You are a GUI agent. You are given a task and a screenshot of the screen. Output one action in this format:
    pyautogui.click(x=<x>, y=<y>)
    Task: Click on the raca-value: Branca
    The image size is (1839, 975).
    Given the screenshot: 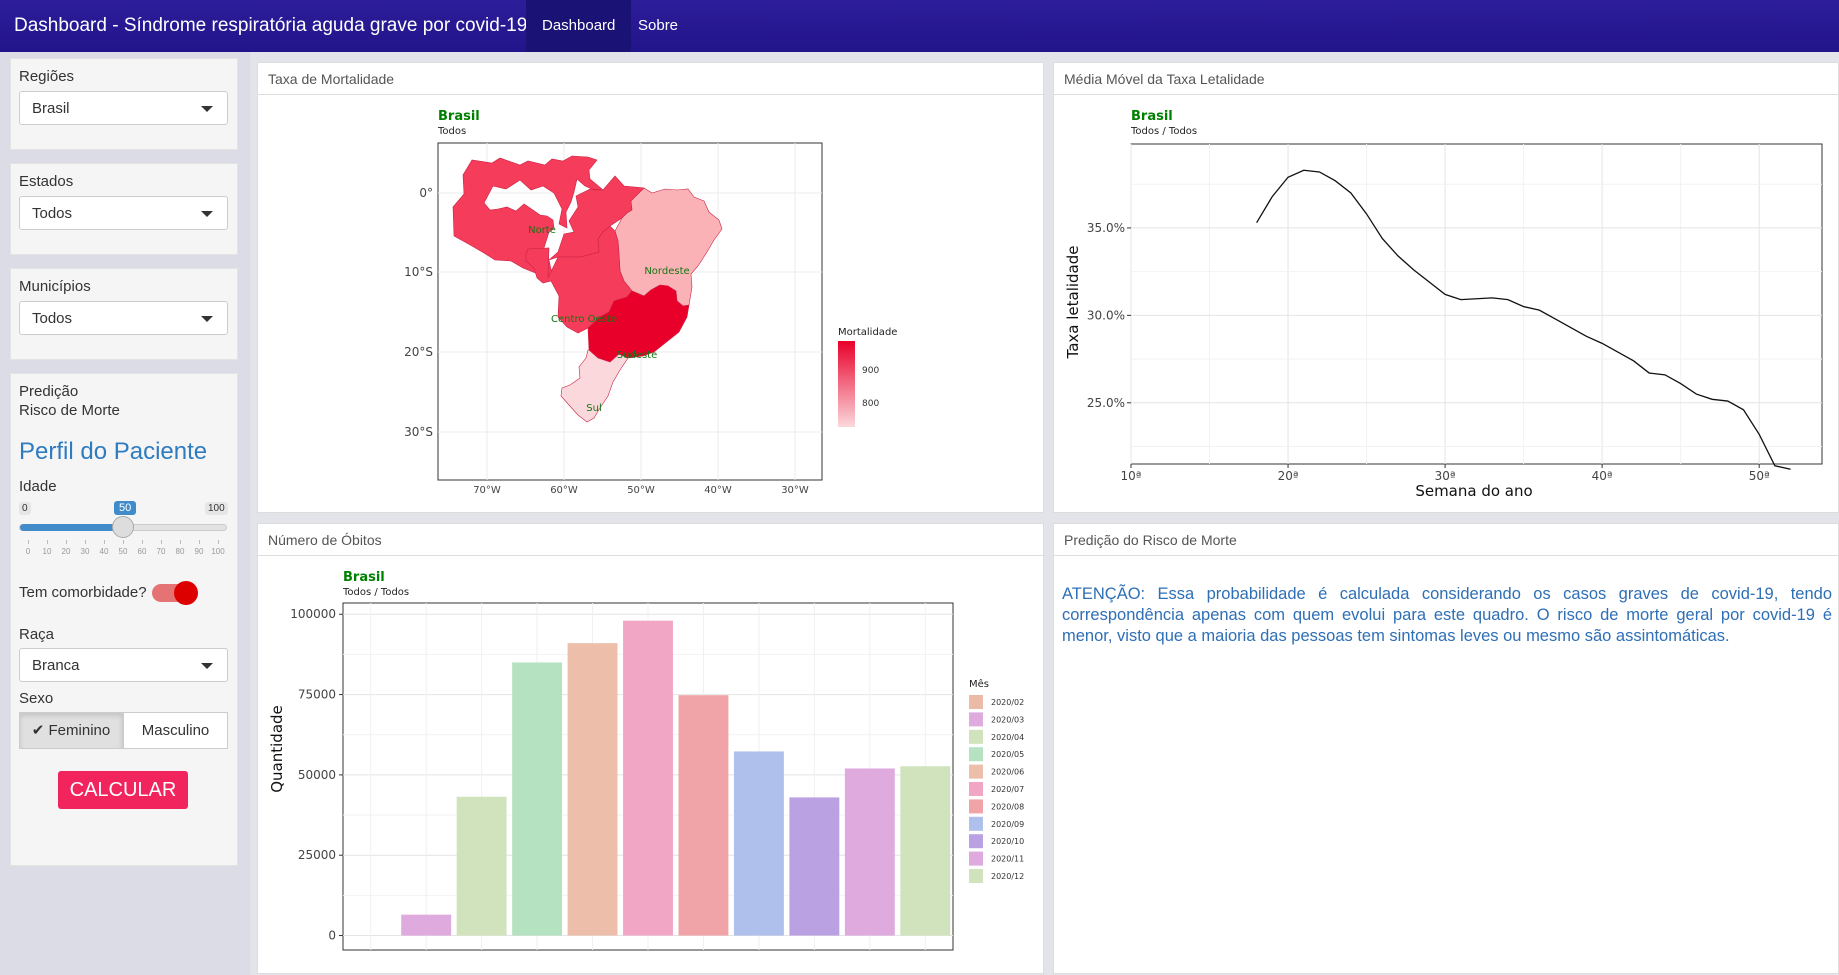 What is the action you would take?
    pyautogui.click(x=56, y=665)
    